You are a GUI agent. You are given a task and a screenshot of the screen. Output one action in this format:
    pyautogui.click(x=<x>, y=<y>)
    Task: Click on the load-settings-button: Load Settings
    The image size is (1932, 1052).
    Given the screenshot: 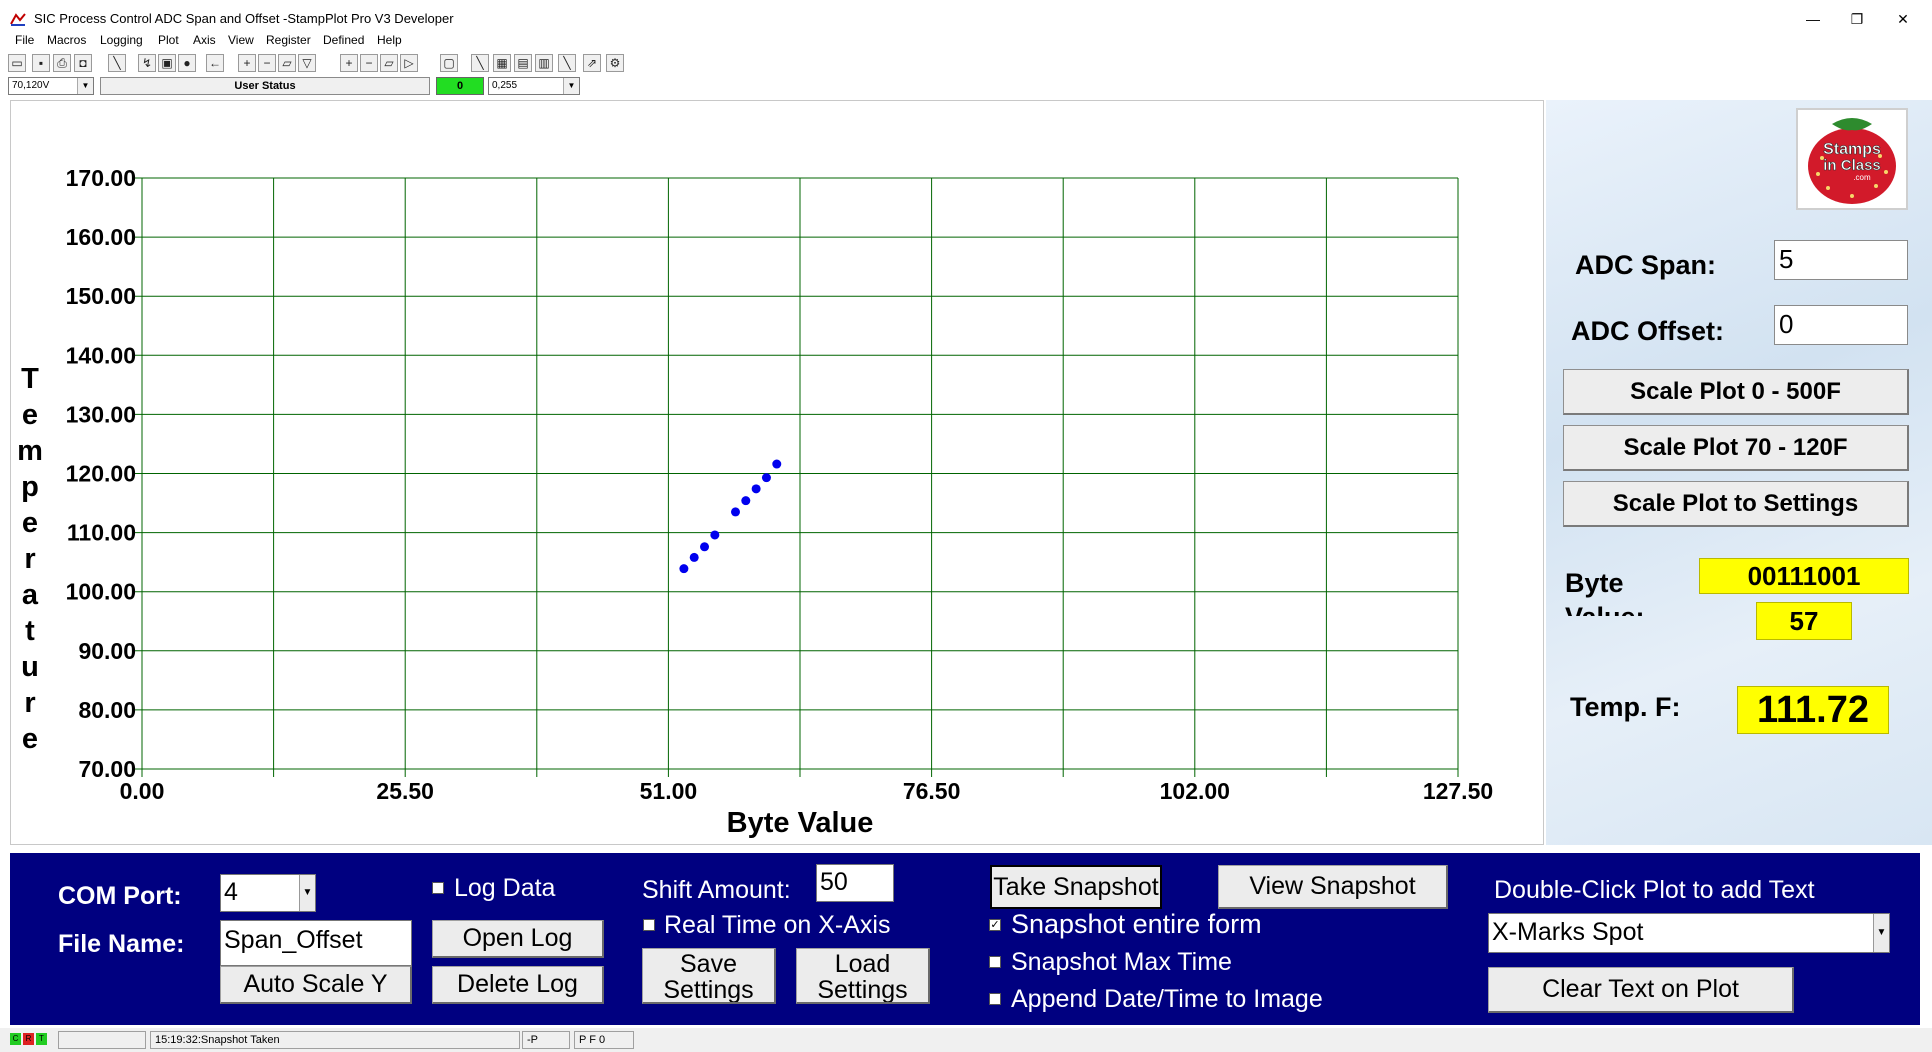 What is the action you would take?
    pyautogui.click(x=863, y=976)
    